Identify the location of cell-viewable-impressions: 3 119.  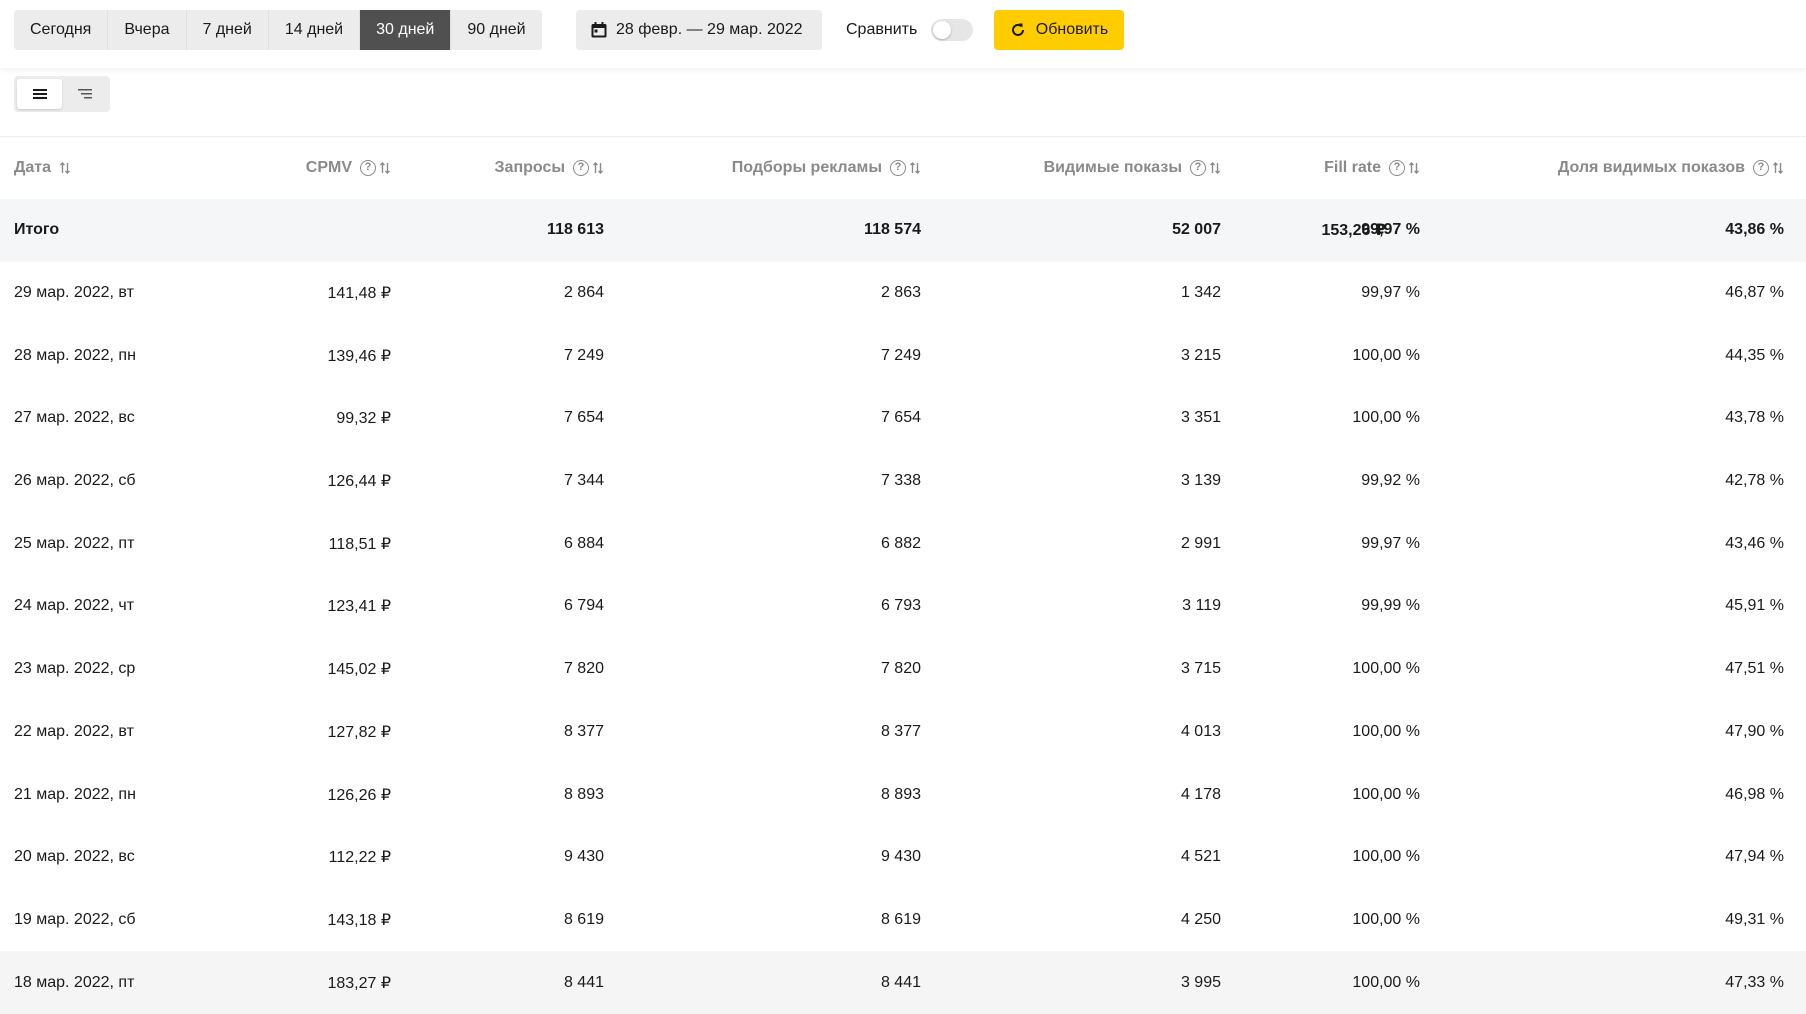
(1201, 606).